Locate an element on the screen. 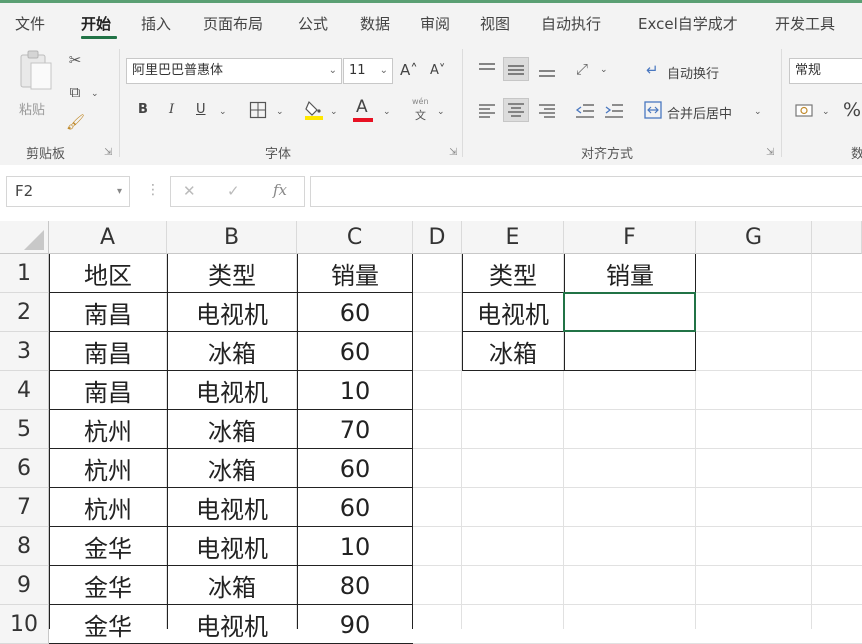 The image size is (862, 644). alignment-launcher-icon: ⇲ is located at coordinates (770, 152).